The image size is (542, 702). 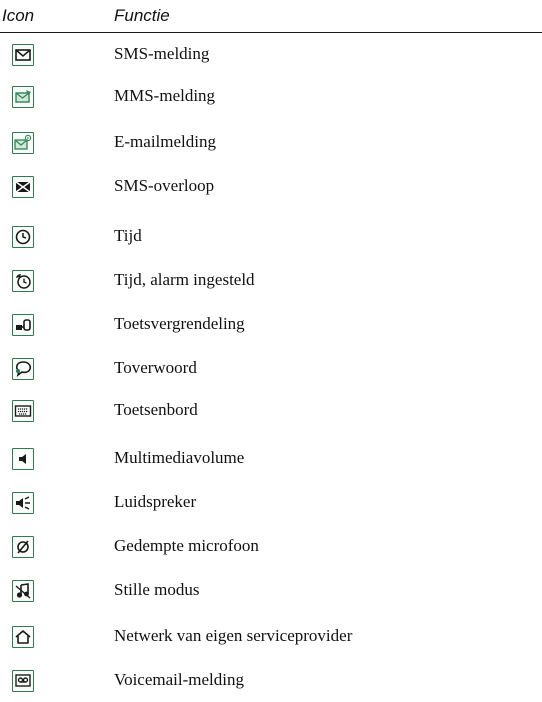 What do you see at coordinates (271, 145) in the screenshot?
I see `table-row: E-mailmelding` at bounding box center [271, 145].